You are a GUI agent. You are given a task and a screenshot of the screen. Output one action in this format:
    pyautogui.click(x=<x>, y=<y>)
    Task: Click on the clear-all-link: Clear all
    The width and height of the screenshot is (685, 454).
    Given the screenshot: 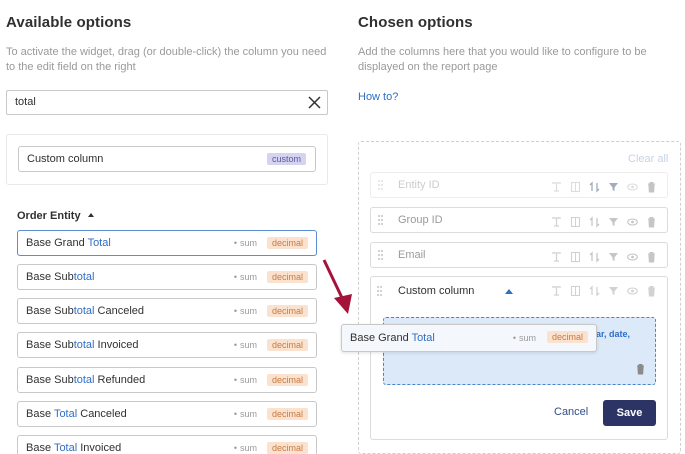 What is the action you would take?
    pyautogui.click(x=648, y=159)
    